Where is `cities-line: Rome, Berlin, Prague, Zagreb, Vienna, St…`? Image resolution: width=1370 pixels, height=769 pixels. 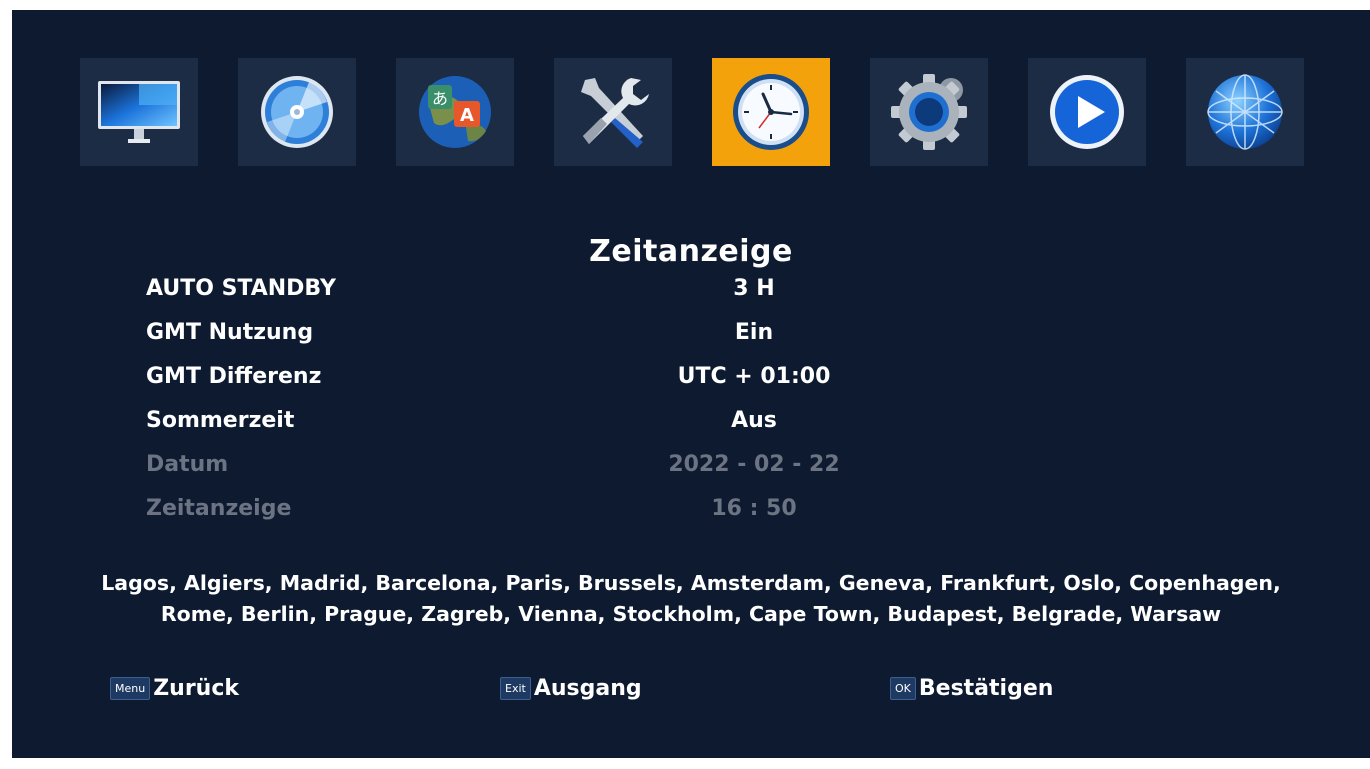 cities-line: Rome, Berlin, Prague, Zagreb, Vienna, St… is located at coordinates (691, 614).